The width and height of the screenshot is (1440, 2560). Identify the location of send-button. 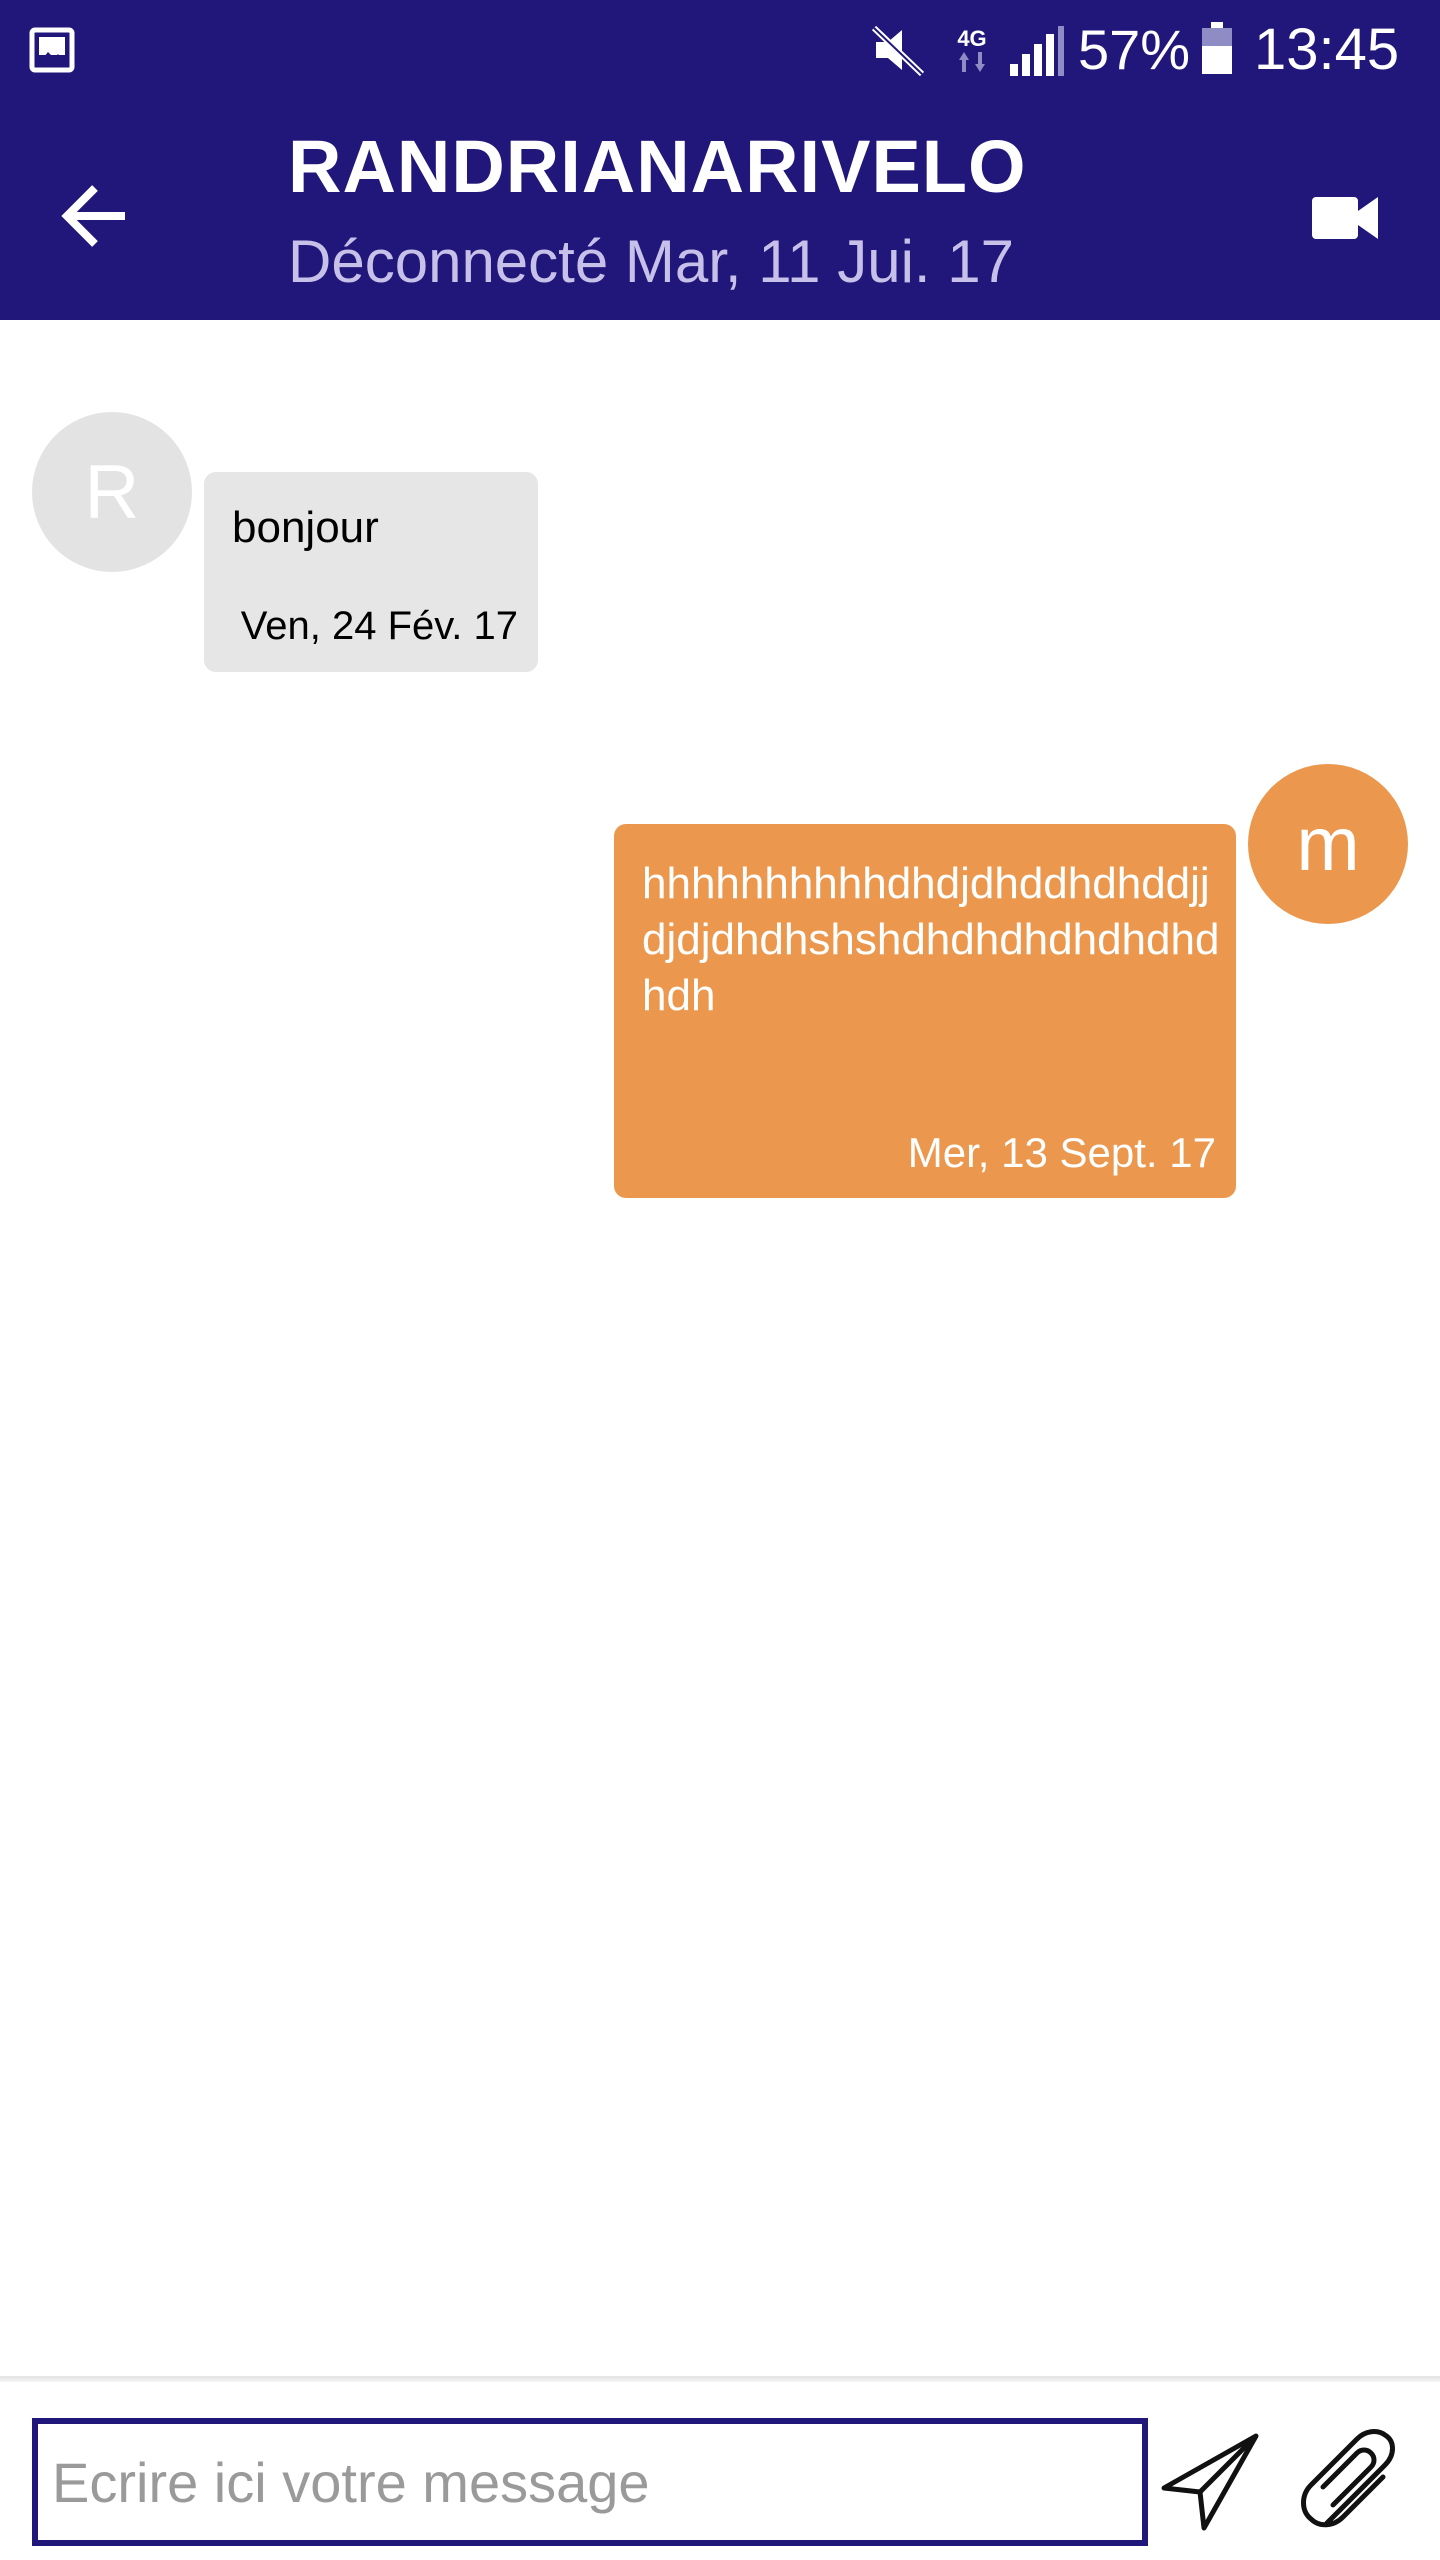
(1210, 2482).